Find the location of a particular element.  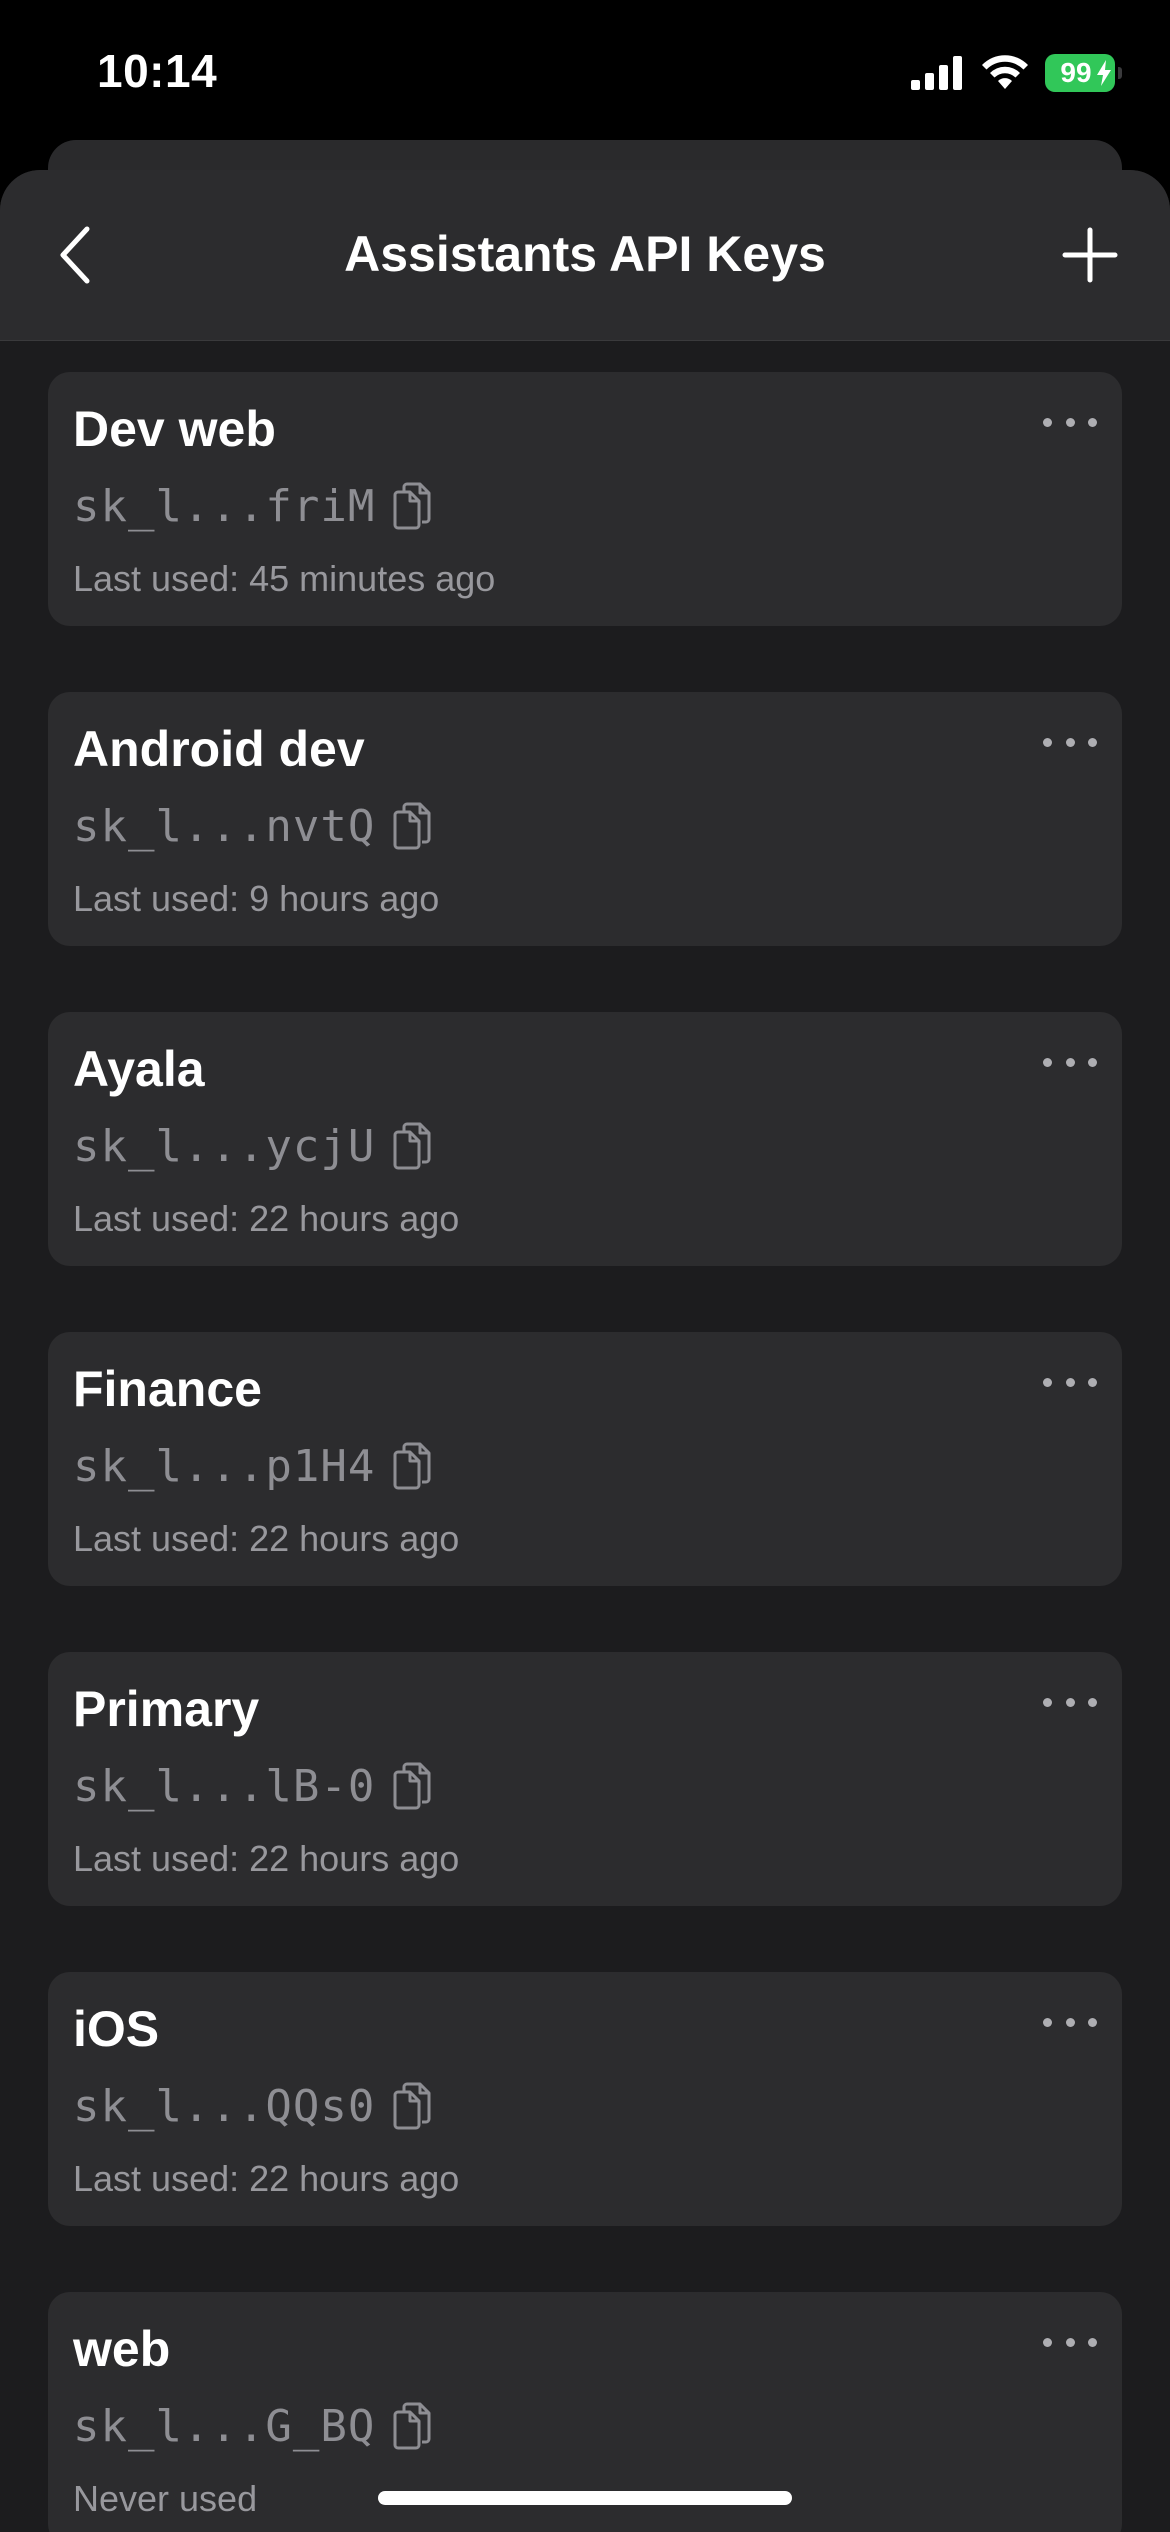

key-value-row: sk_l...G_BQ is located at coordinates (254, 2426).